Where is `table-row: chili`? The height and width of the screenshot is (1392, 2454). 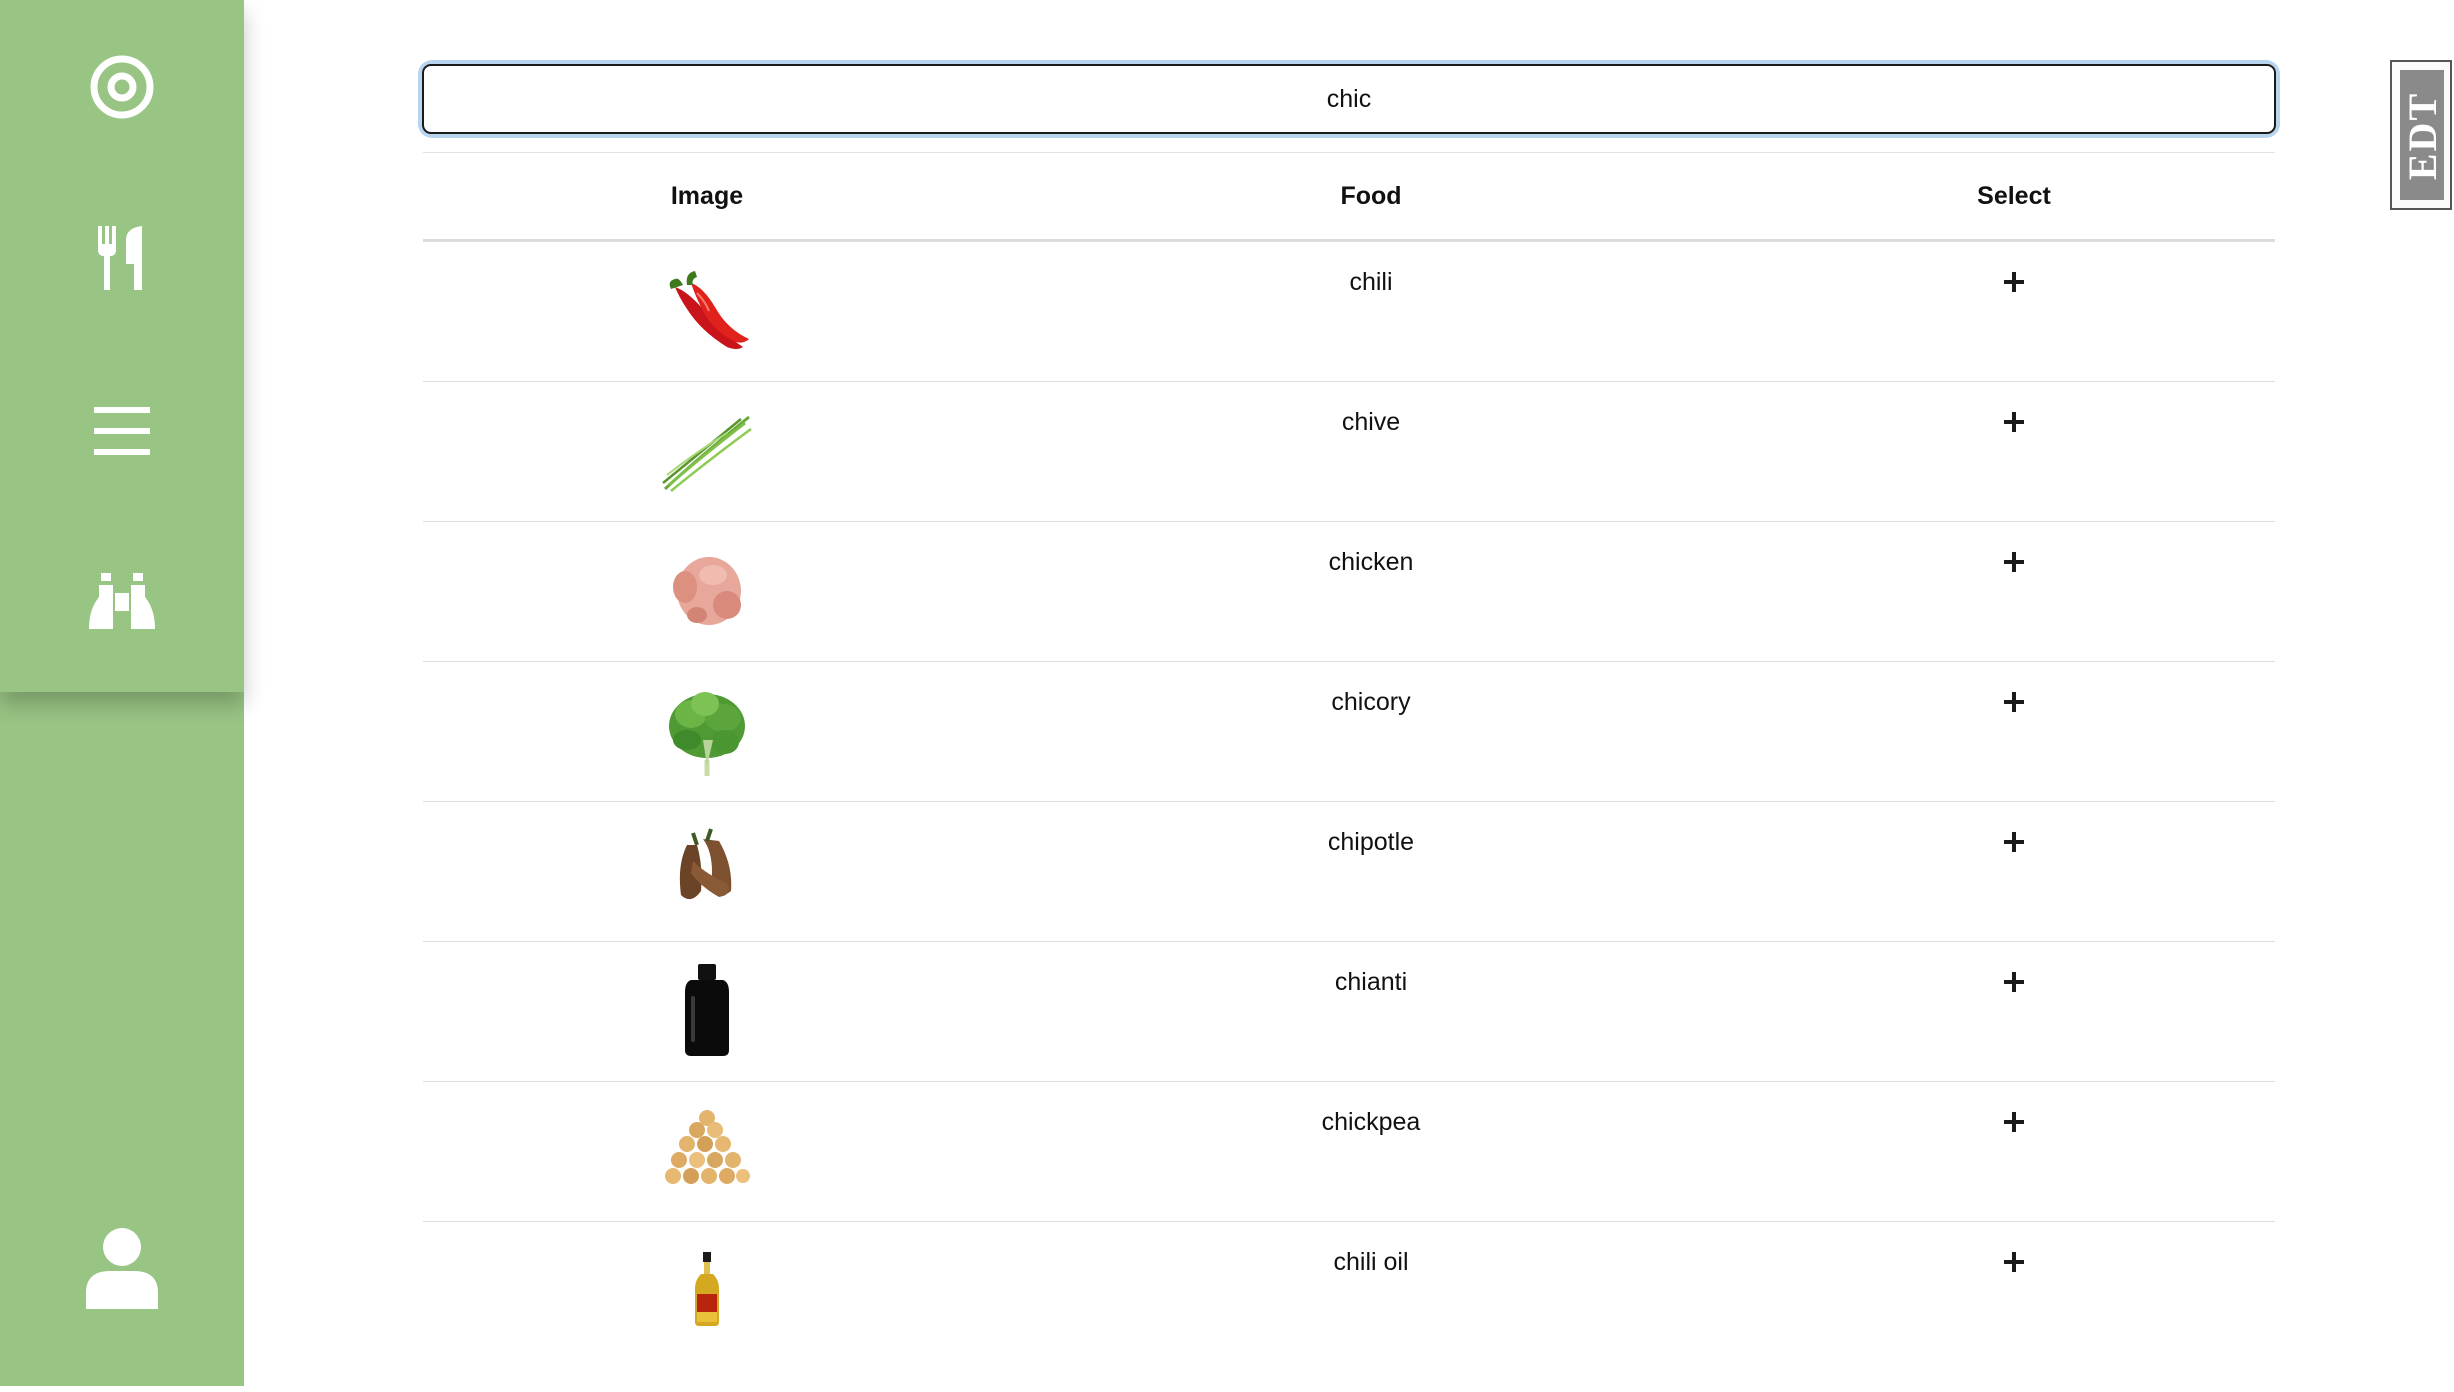
table-row: chili is located at coordinates (1349, 312).